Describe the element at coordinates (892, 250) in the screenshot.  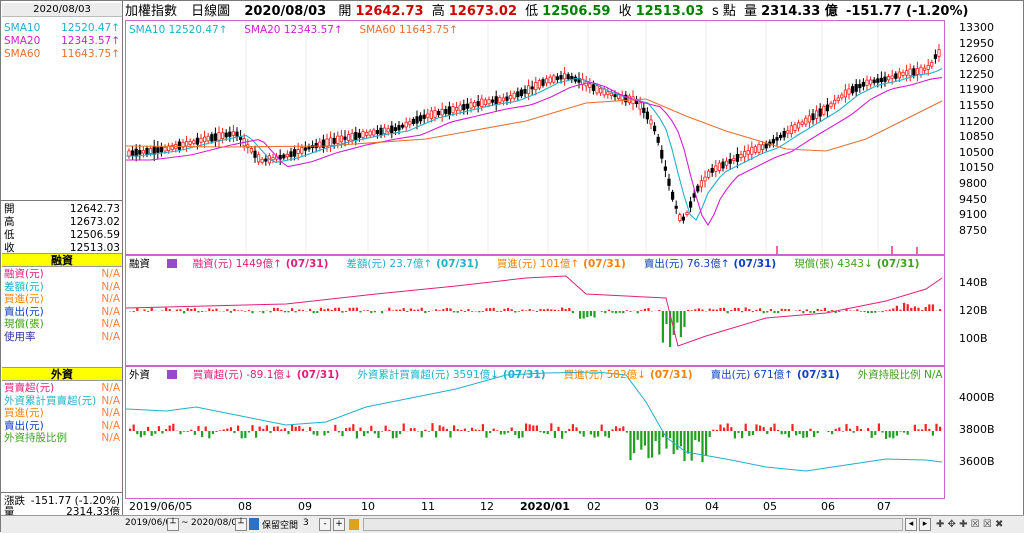
I see `marker-bar` at that location.